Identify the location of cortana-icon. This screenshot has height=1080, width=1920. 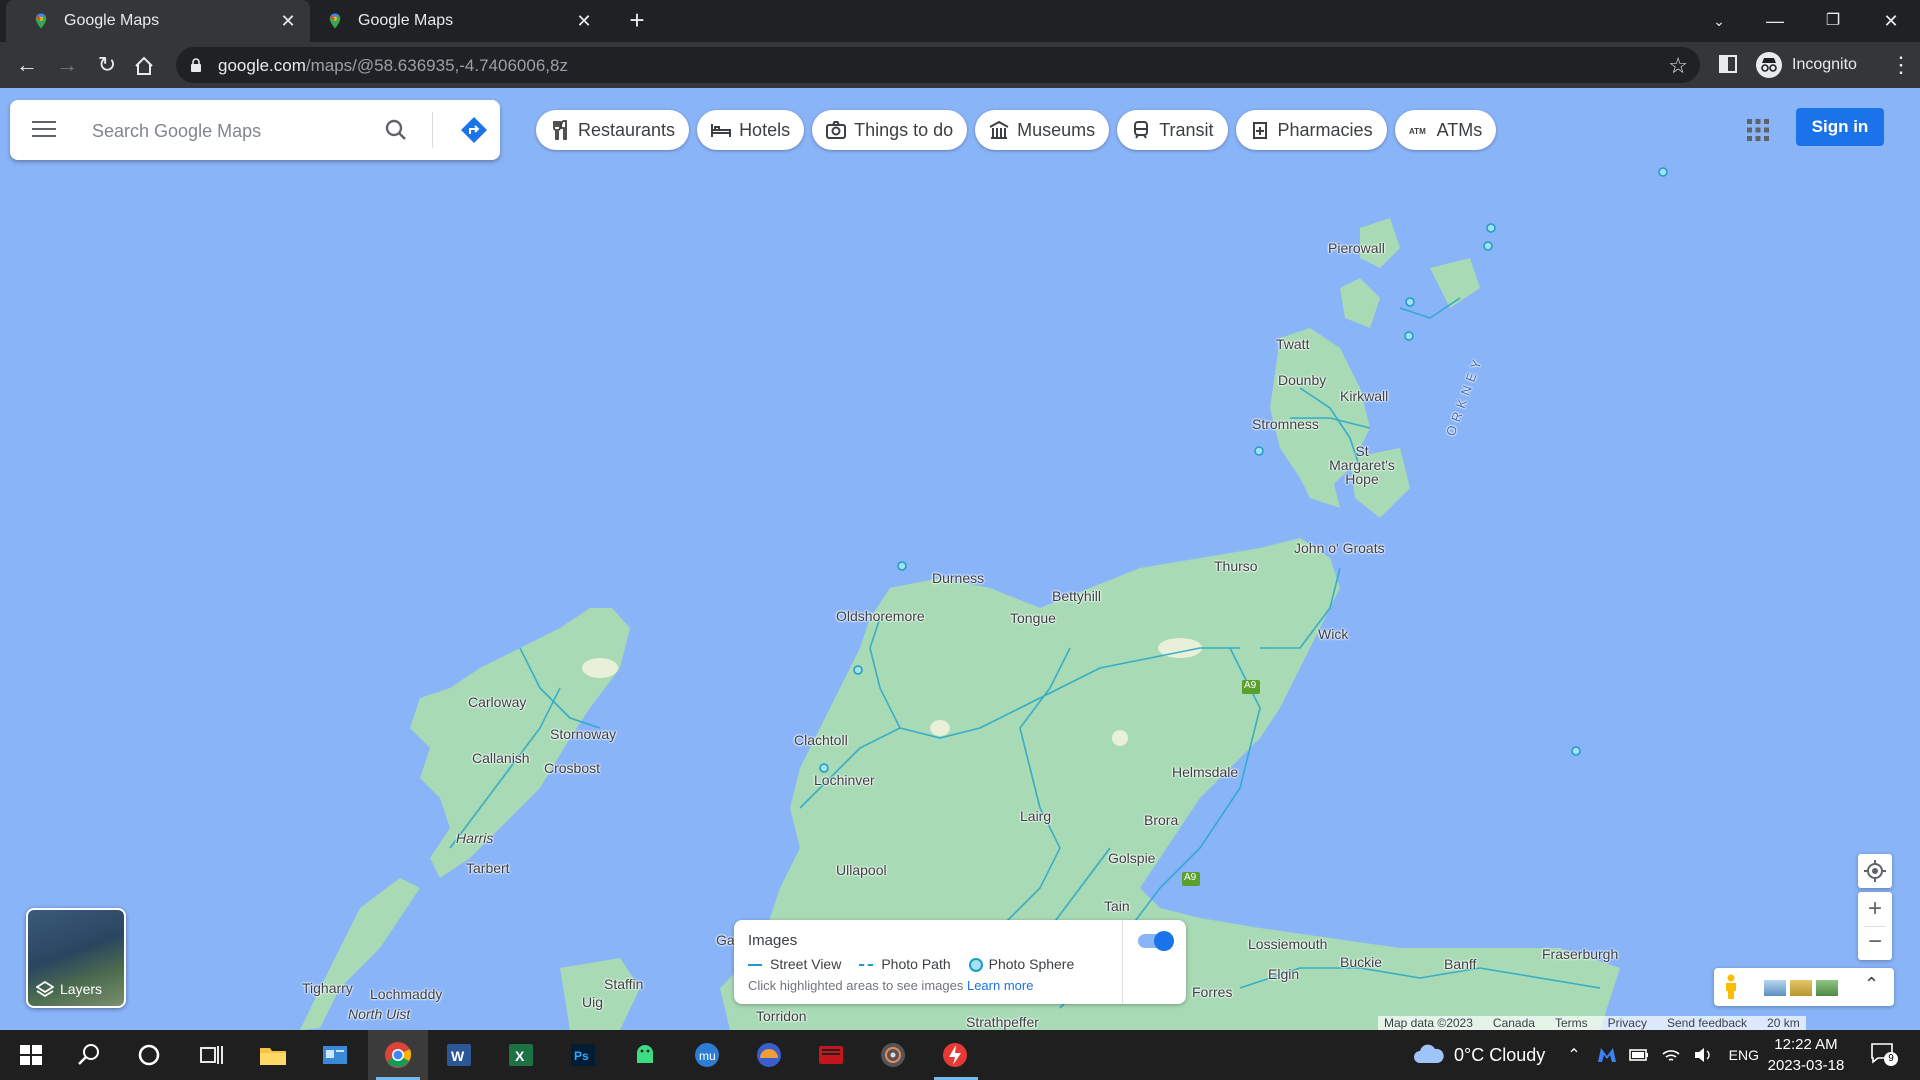
(149, 1055).